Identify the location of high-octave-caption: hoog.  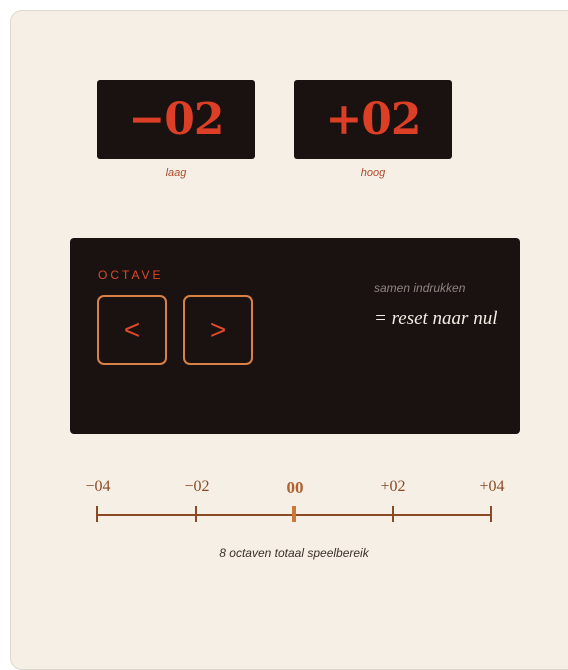
(373, 173).